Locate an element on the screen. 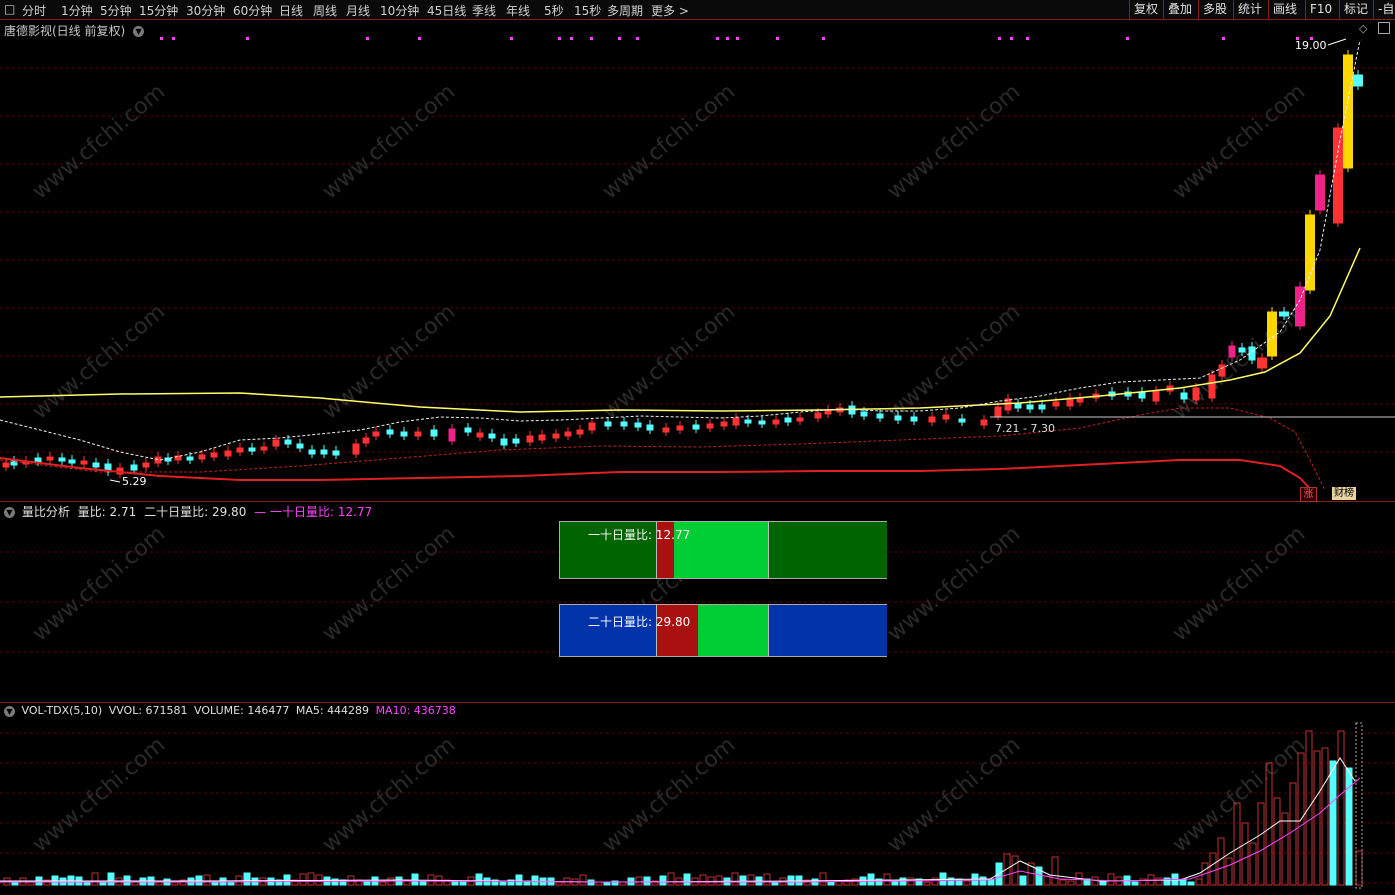 This screenshot has height=895, width=1395. window-icon: □ is located at coordinates (9, 9).